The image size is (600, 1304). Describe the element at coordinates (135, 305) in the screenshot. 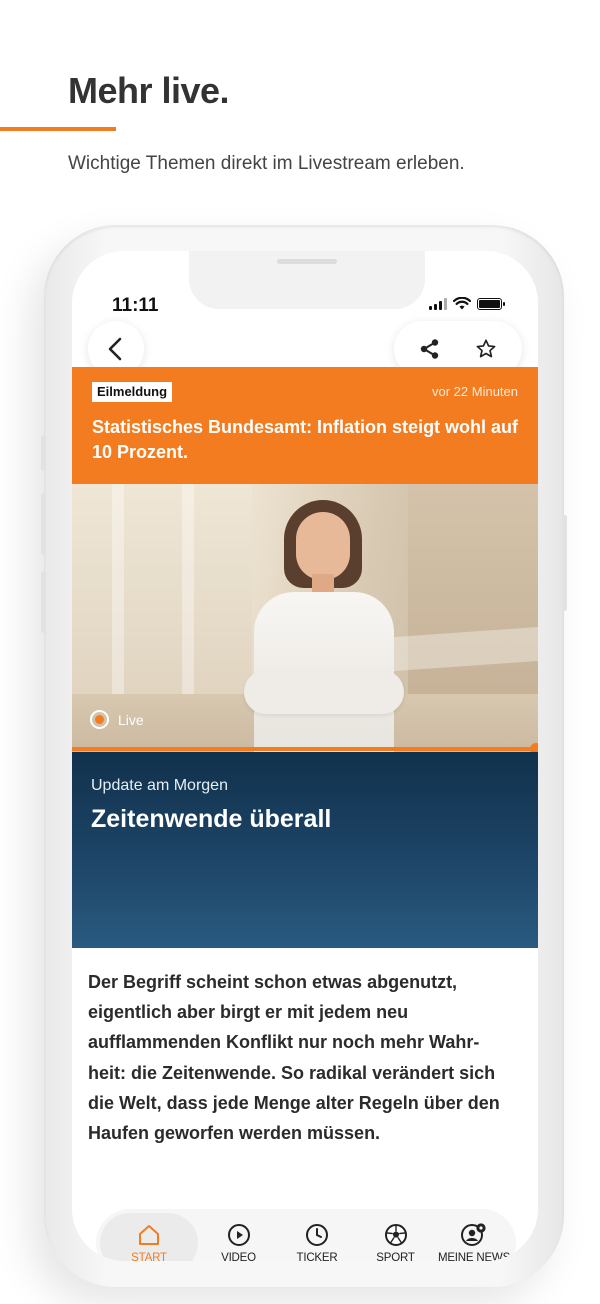

I see `status-time: 11:11` at that location.